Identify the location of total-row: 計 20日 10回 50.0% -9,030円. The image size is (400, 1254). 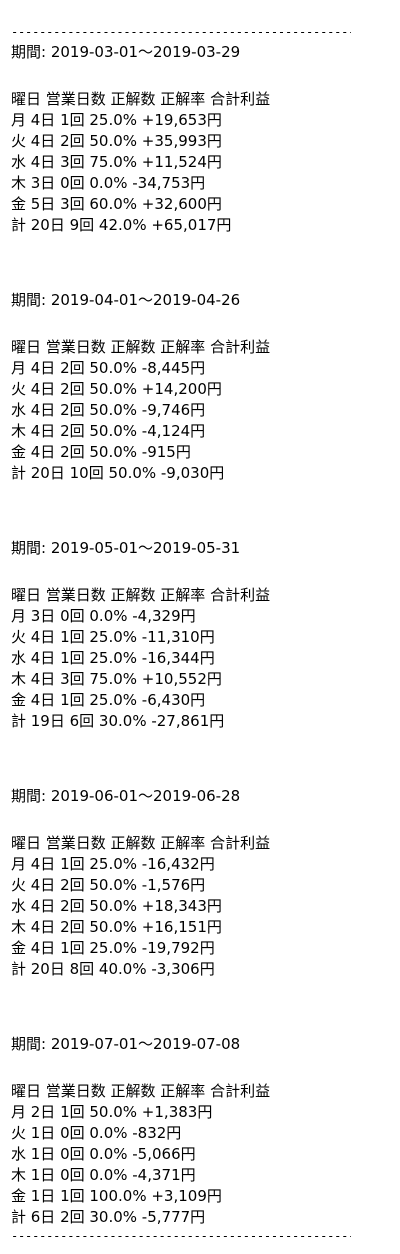
(118, 473).